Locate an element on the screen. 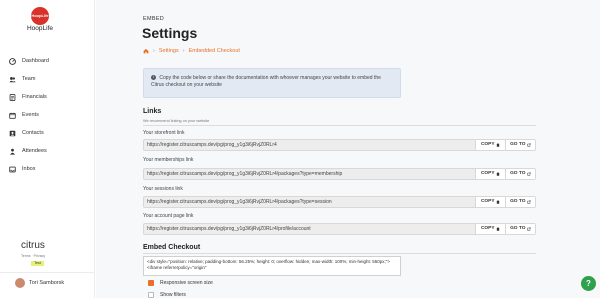 The height and width of the screenshot is (298, 600). sidebar-item-financials: Financials is located at coordinates (47, 97).